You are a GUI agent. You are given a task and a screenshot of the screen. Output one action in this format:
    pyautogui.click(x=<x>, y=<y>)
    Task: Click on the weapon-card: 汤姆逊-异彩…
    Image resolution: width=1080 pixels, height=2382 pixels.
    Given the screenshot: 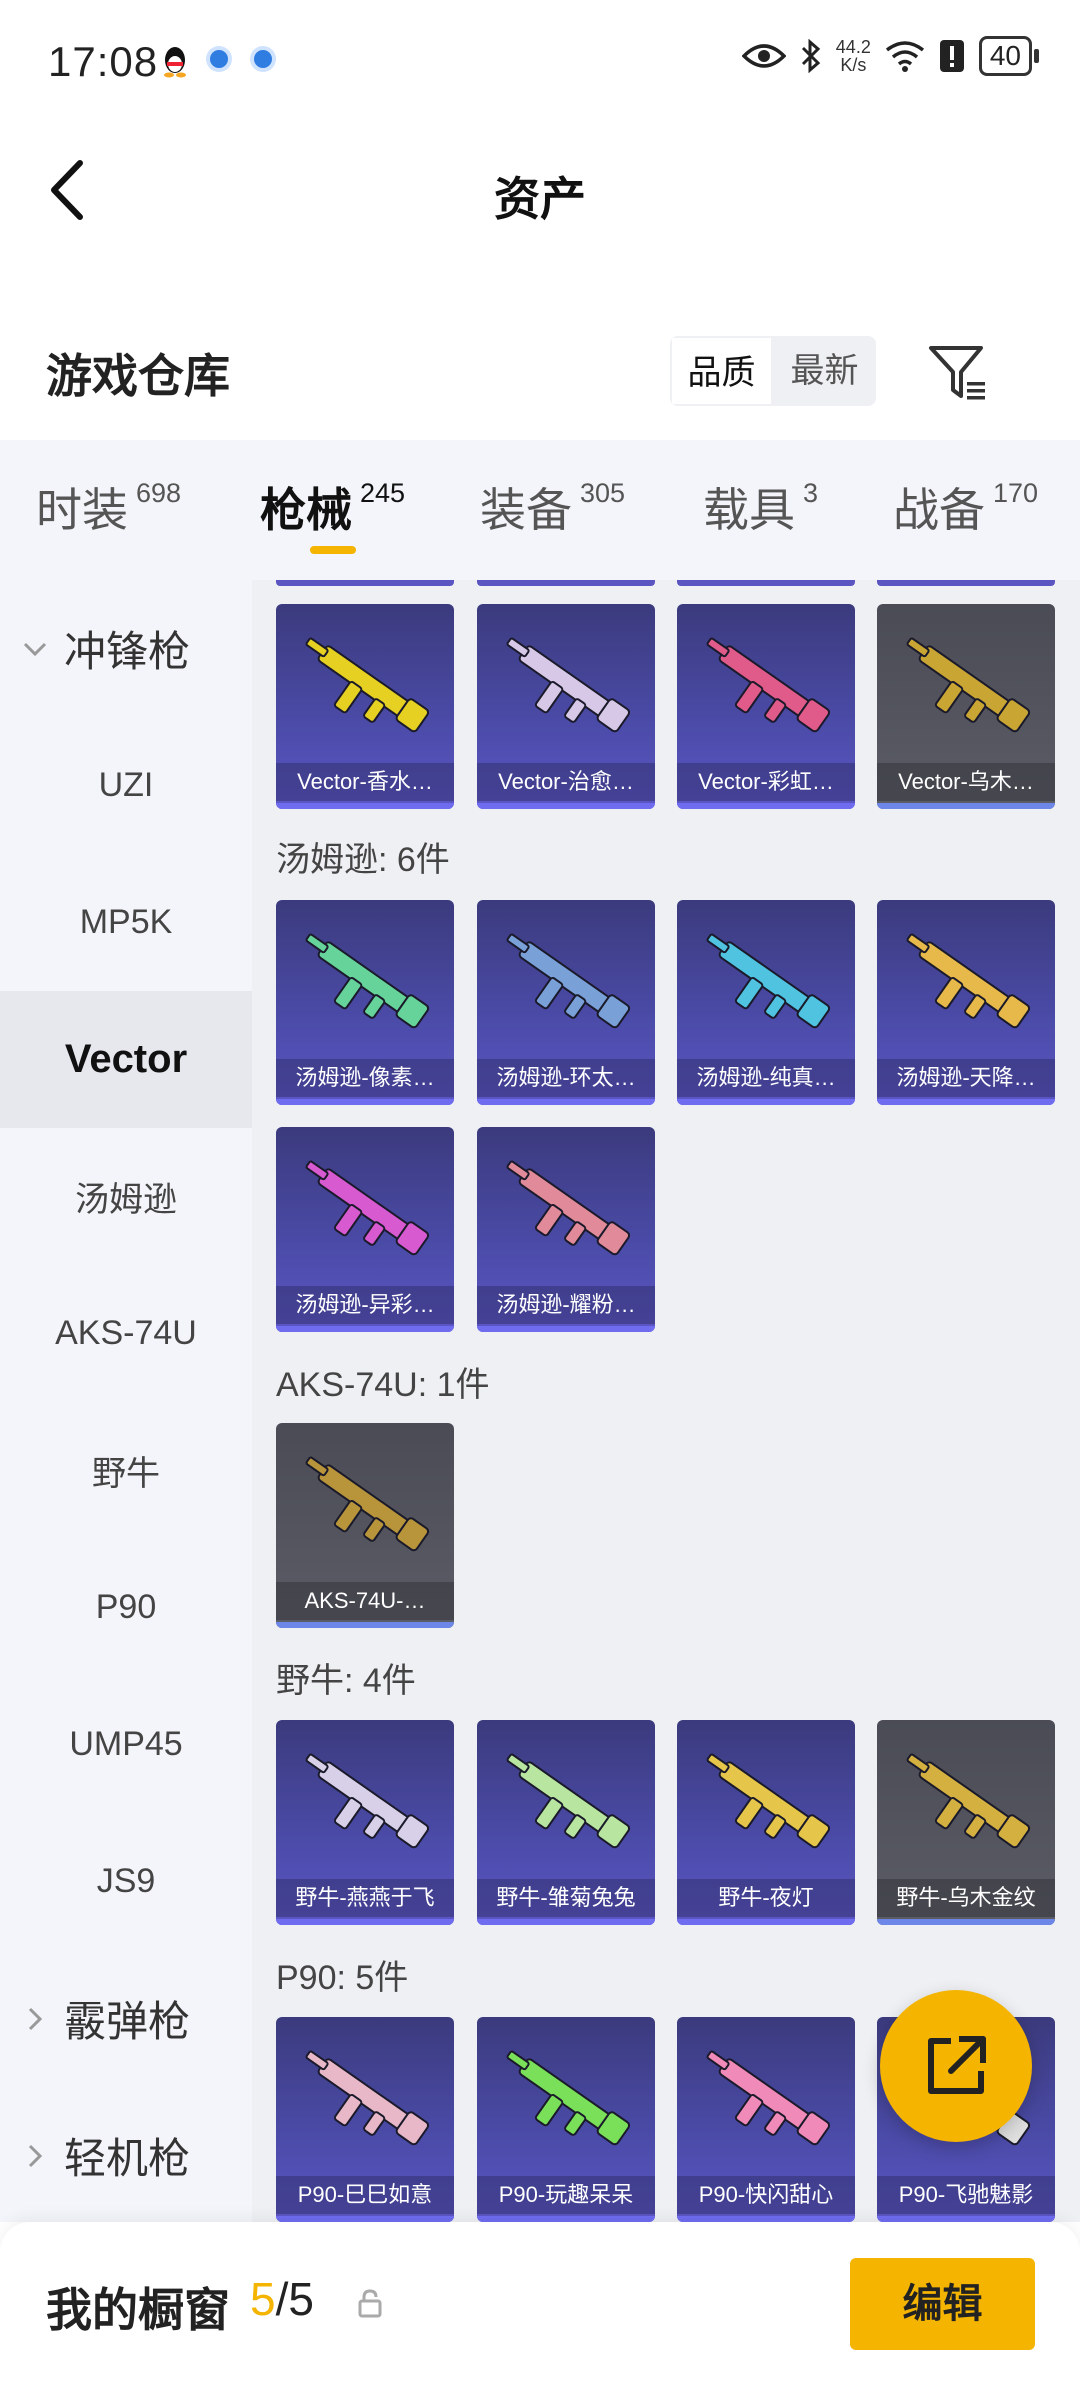 What is the action you would take?
    pyautogui.click(x=365, y=1229)
    